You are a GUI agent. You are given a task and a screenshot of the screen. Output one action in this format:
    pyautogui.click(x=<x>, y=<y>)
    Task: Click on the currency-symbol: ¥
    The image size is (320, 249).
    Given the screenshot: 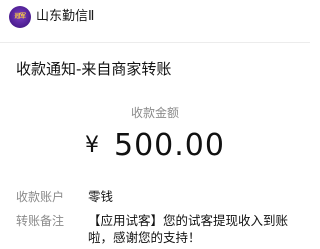 What is the action you would take?
    pyautogui.click(x=92, y=145)
    